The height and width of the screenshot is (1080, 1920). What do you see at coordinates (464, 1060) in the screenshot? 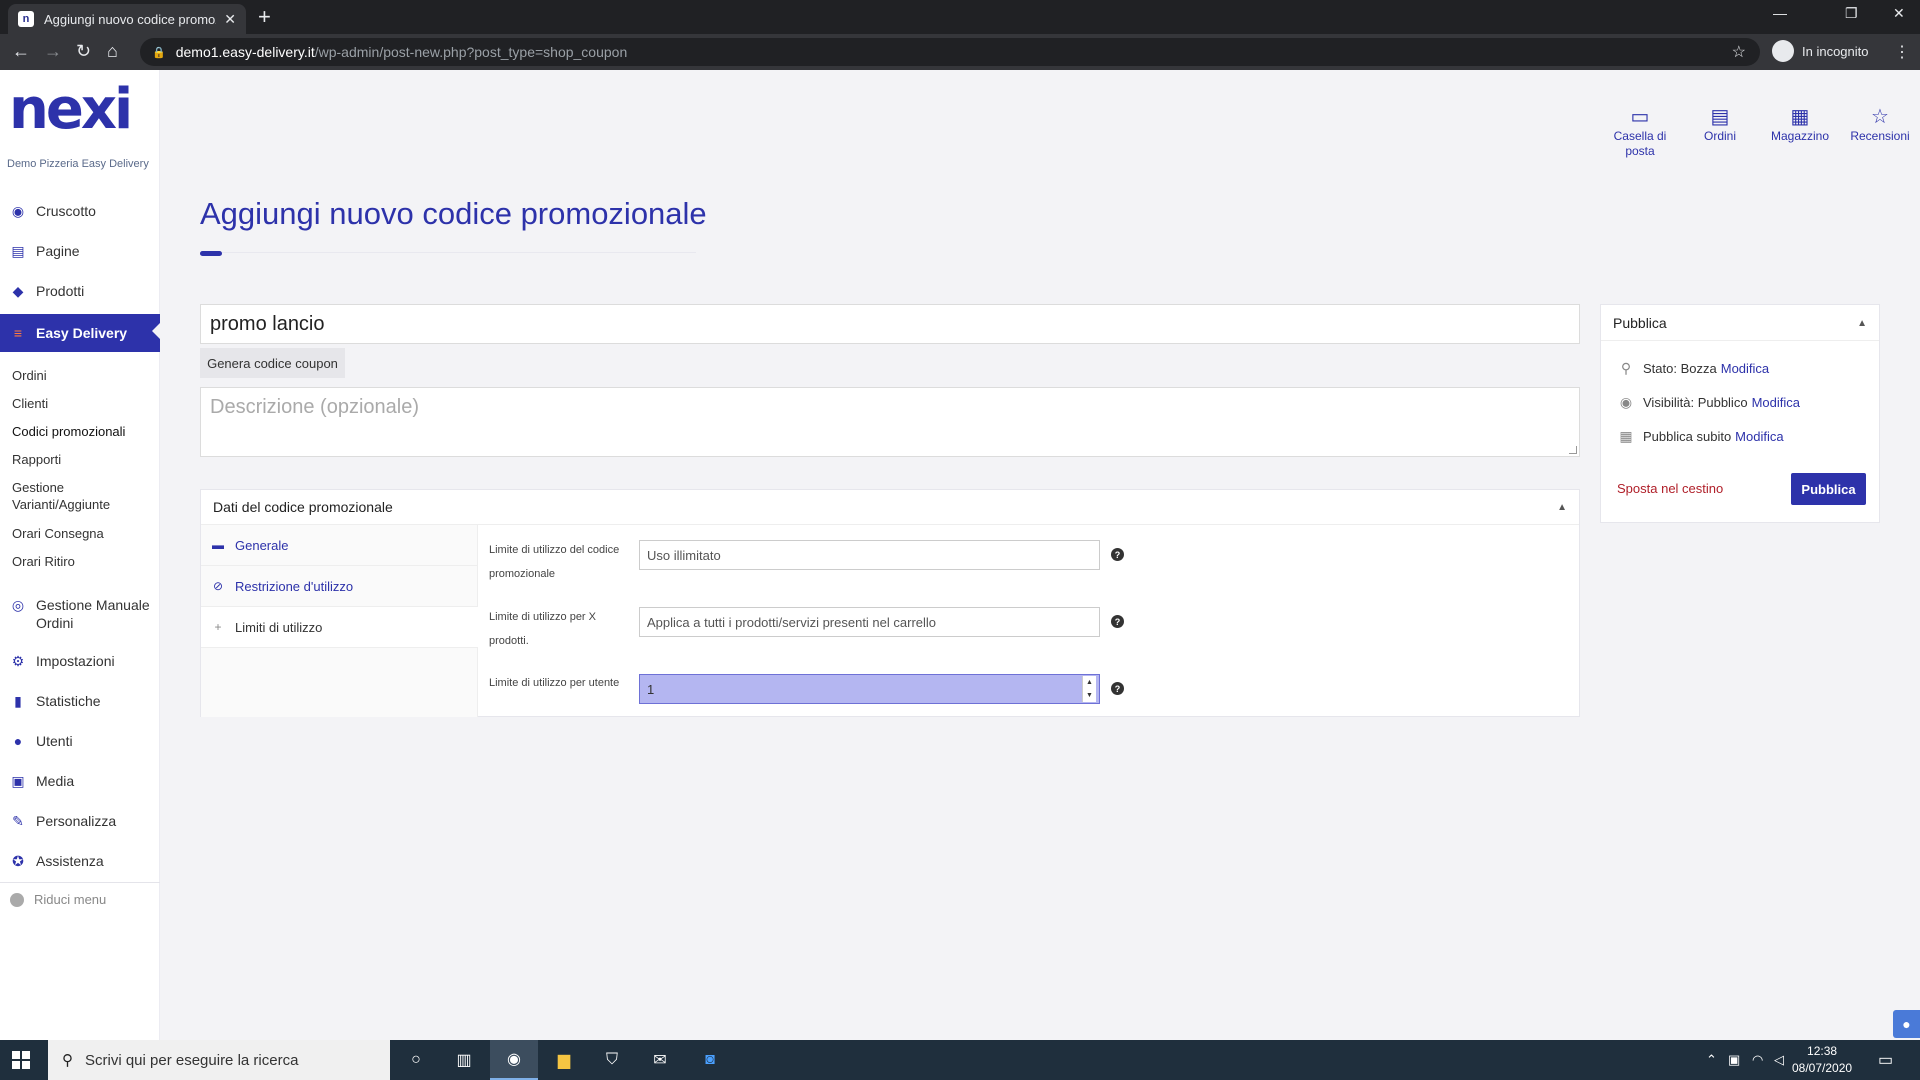
I see `task-view-icon: ▥` at bounding box center [464, 1060].